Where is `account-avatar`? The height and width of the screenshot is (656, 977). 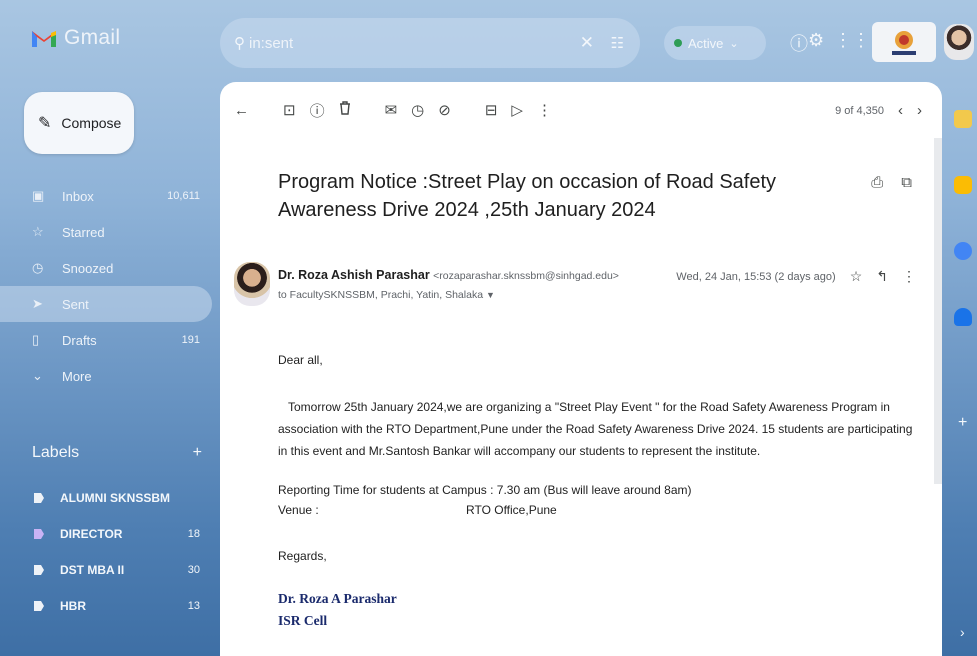 account-avatar is located at coordinates (959, 42).